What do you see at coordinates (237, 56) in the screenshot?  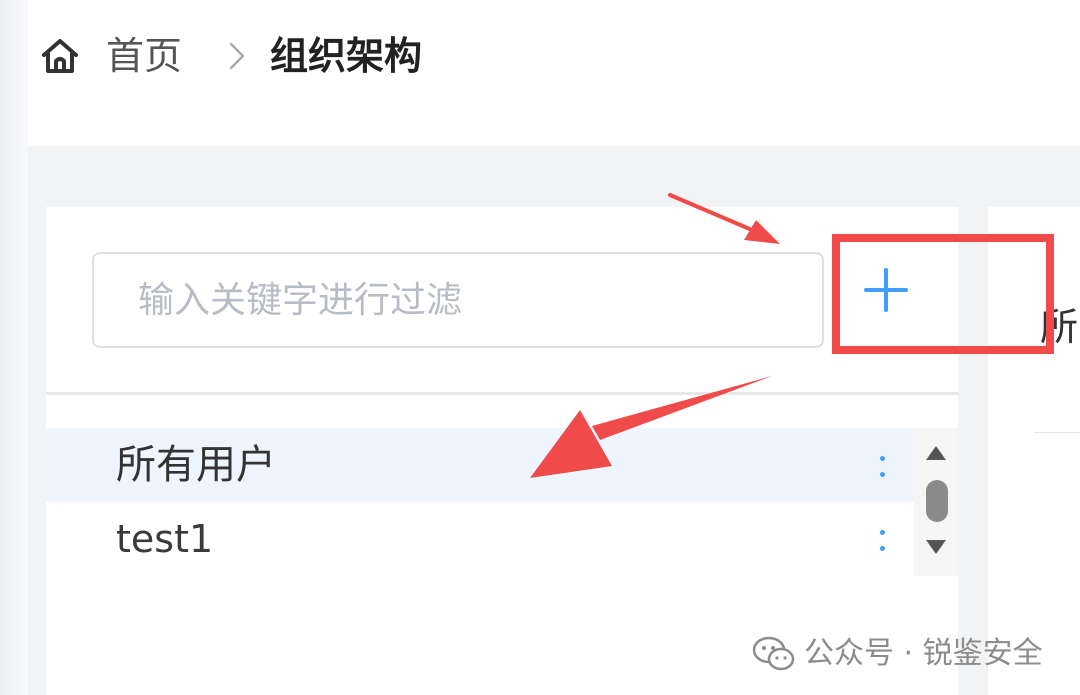 I see `chevron-right-icon` at bounding box center [237, 56].